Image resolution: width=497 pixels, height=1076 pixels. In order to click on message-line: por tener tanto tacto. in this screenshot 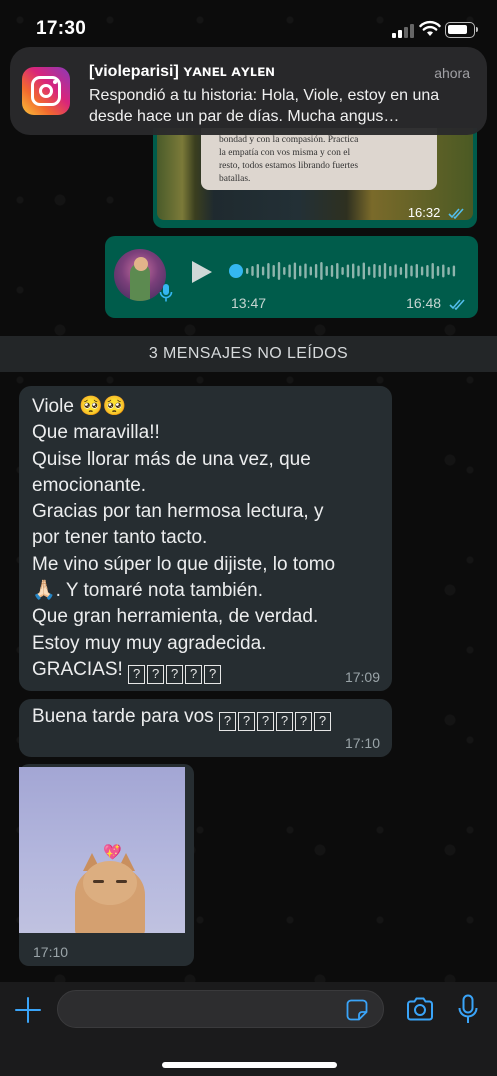, I will do `click(120, 538)`.